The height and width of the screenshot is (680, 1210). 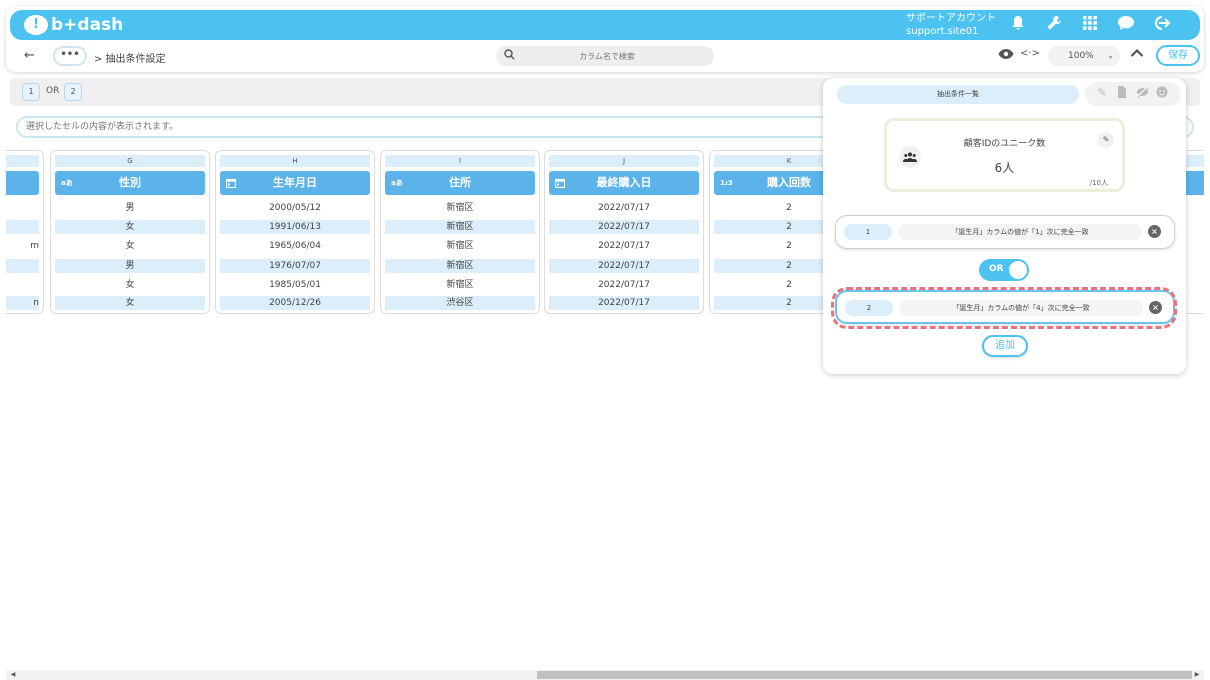 I want to click on condition-number: 1, so click(x=868, y=232).